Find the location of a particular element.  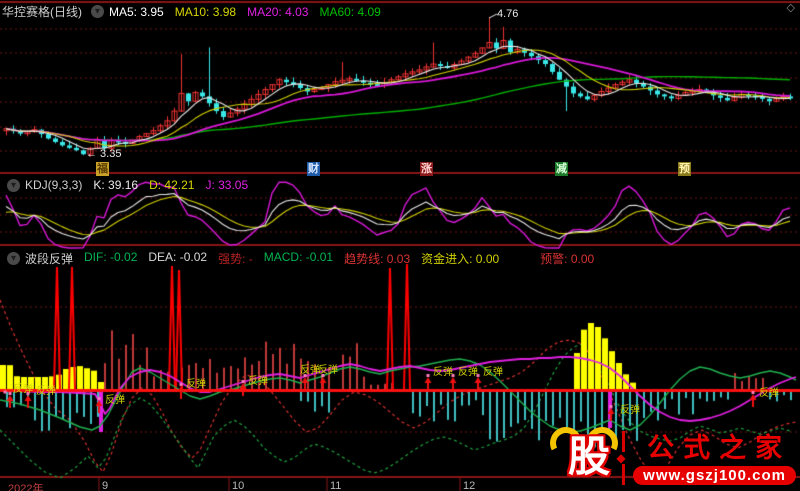

low-price-label: ← 3.35 is located at coordinates (104, 154).